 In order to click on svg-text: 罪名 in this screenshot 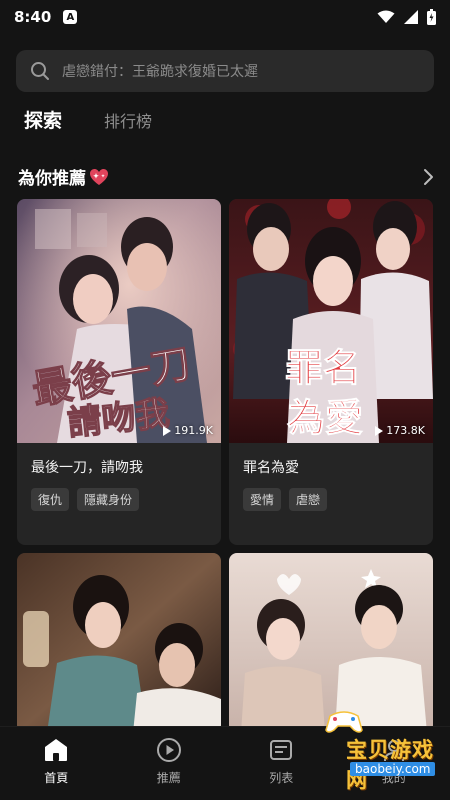, I will do `click(323, 367)`.